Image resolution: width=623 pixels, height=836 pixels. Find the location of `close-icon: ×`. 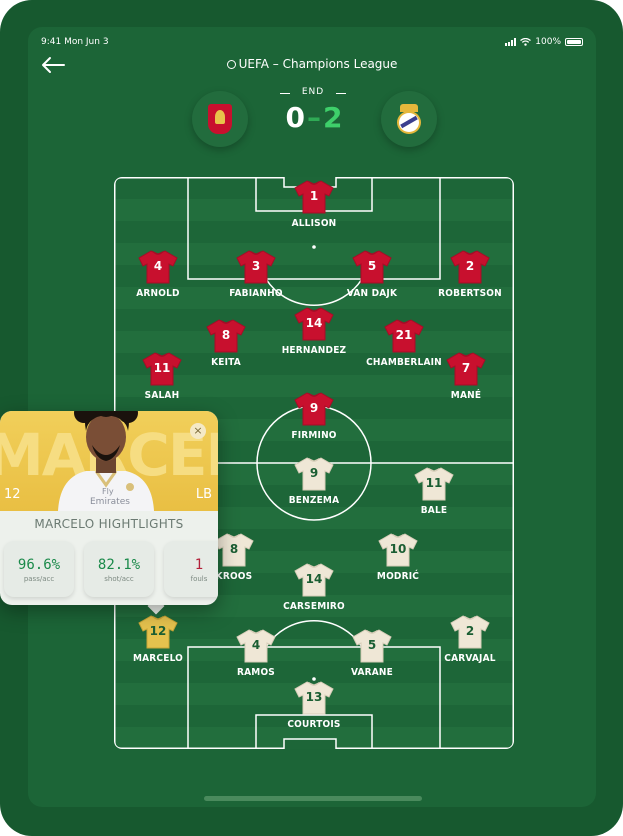

close-icon: × is located at coordinates (198, 431).